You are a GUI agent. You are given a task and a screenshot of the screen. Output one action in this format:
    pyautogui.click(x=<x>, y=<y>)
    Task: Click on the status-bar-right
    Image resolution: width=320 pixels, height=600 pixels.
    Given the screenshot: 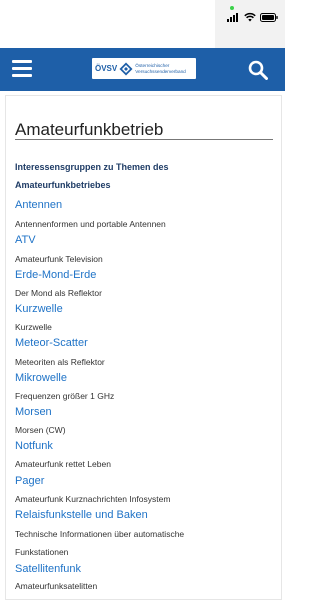 What is the action you would take?
    pyautogui.click(x=250, y=24)
    